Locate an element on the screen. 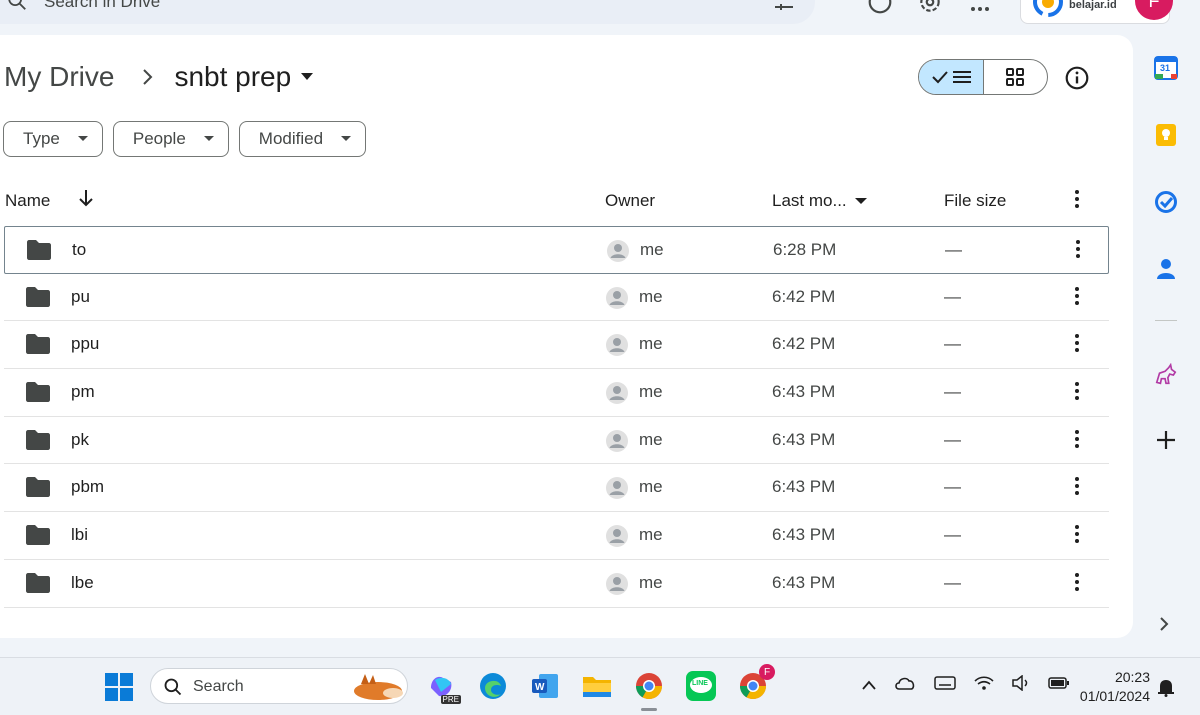  current-folder-title: snbt prep is located at coordinates (233, 76).